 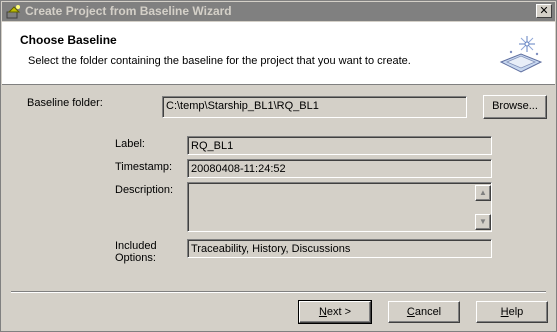 What do you see at coordinates (339, 248) in the screenshot?
I see `included-options-field: Traceability, History, Discussions` at bounding box center [339, 248].